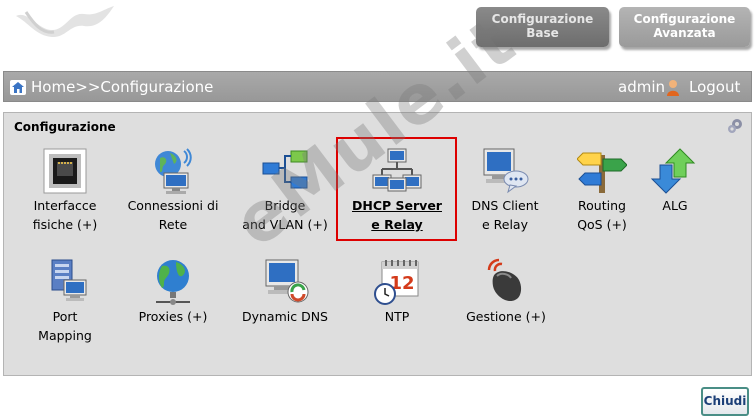  I want to click on item-label-1: ALG, so click(675, 205).